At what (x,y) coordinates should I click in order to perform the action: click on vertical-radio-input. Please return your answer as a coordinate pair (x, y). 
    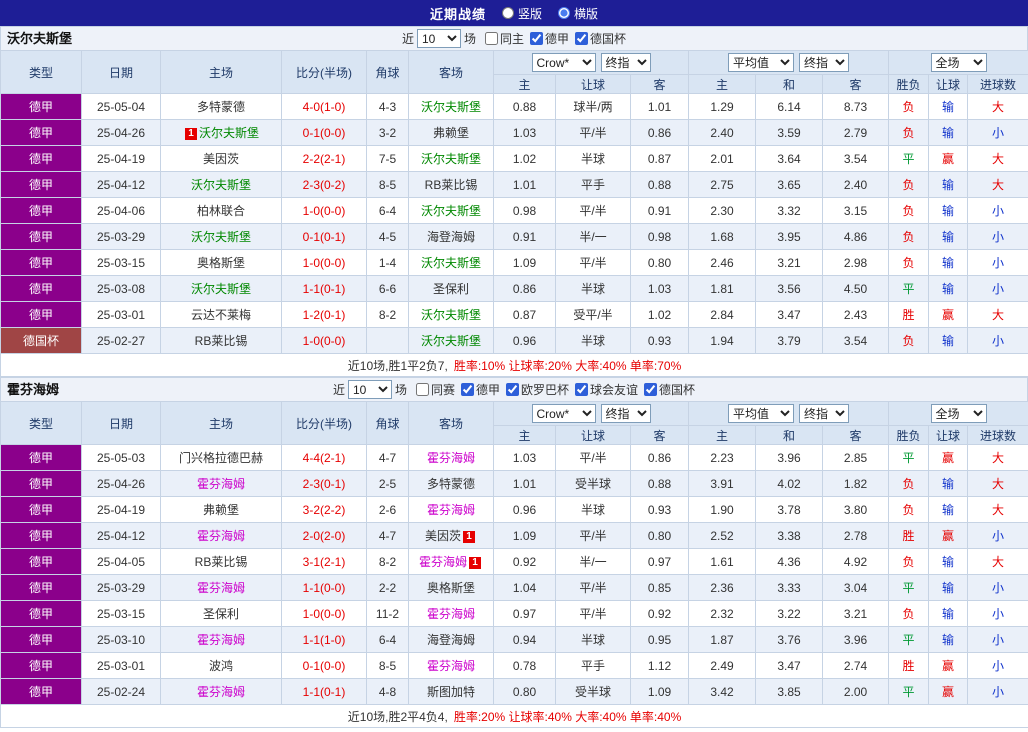
    Looking at the image, I should click on (507, 13).